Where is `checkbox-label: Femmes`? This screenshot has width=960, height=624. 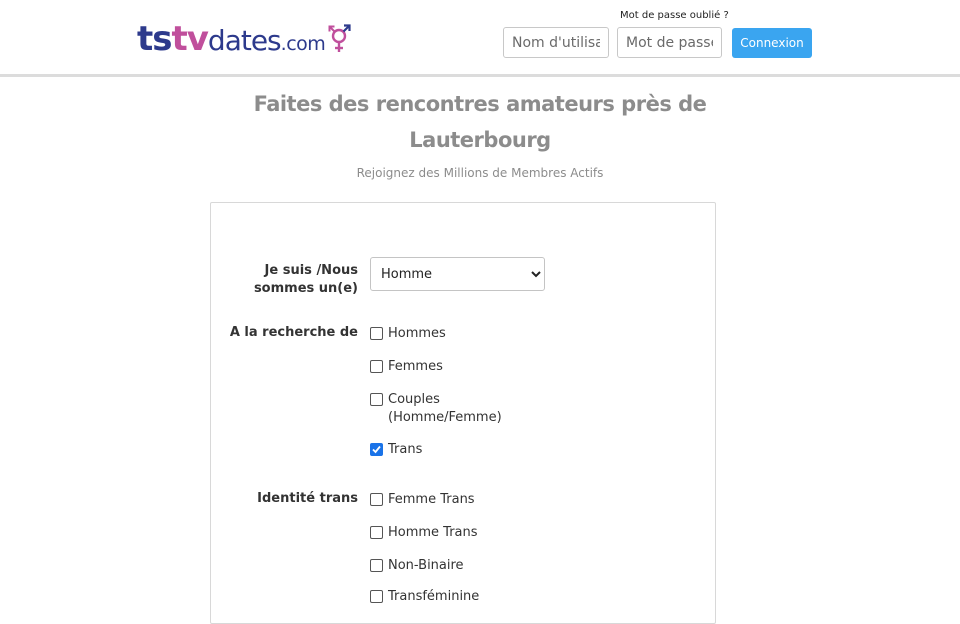
checkbox-label: Femmes is located at coordinates (415, 366).